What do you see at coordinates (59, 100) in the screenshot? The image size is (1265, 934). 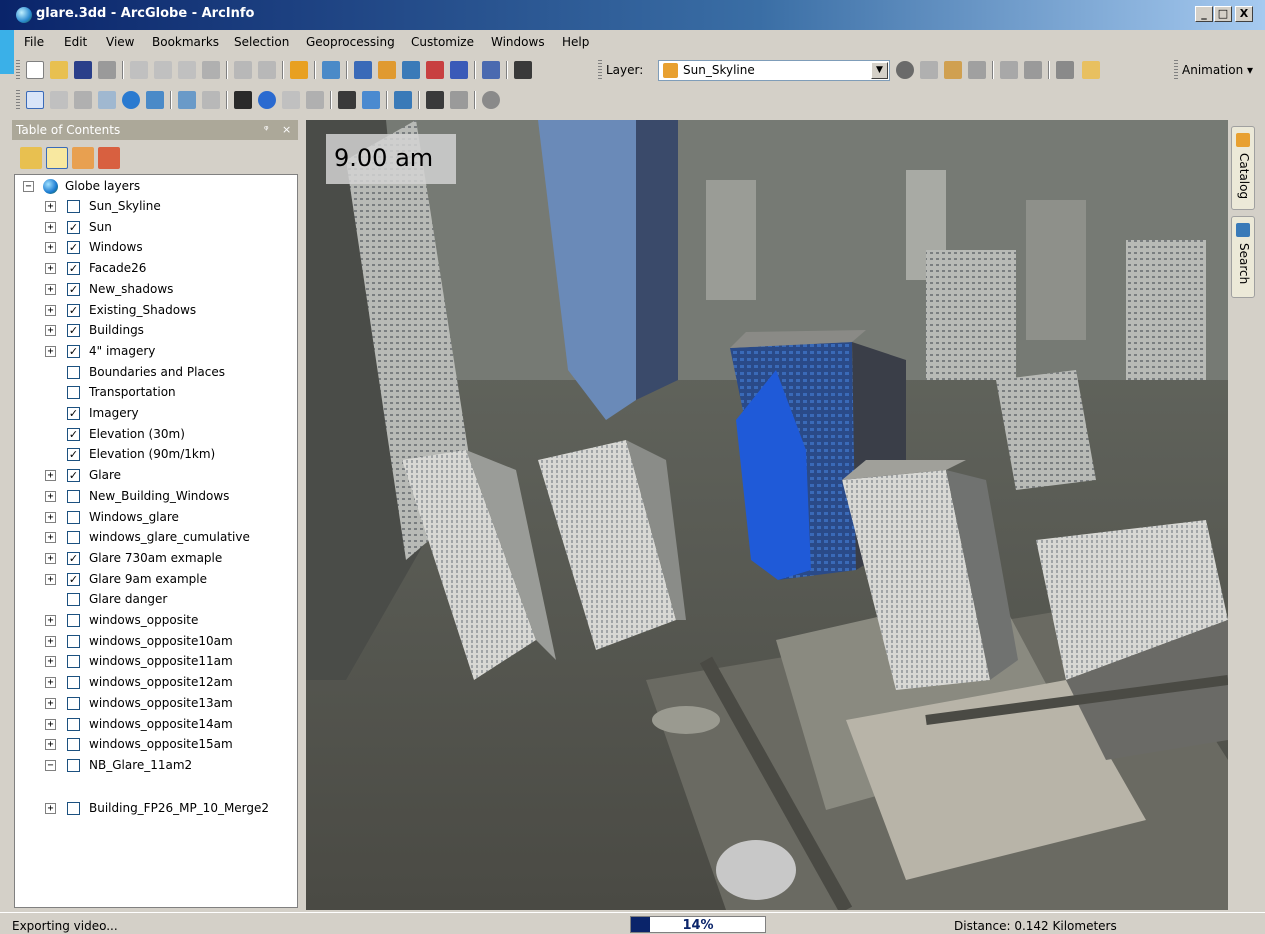 I see `pan-hand-icon` at bounding box center [59, 100].